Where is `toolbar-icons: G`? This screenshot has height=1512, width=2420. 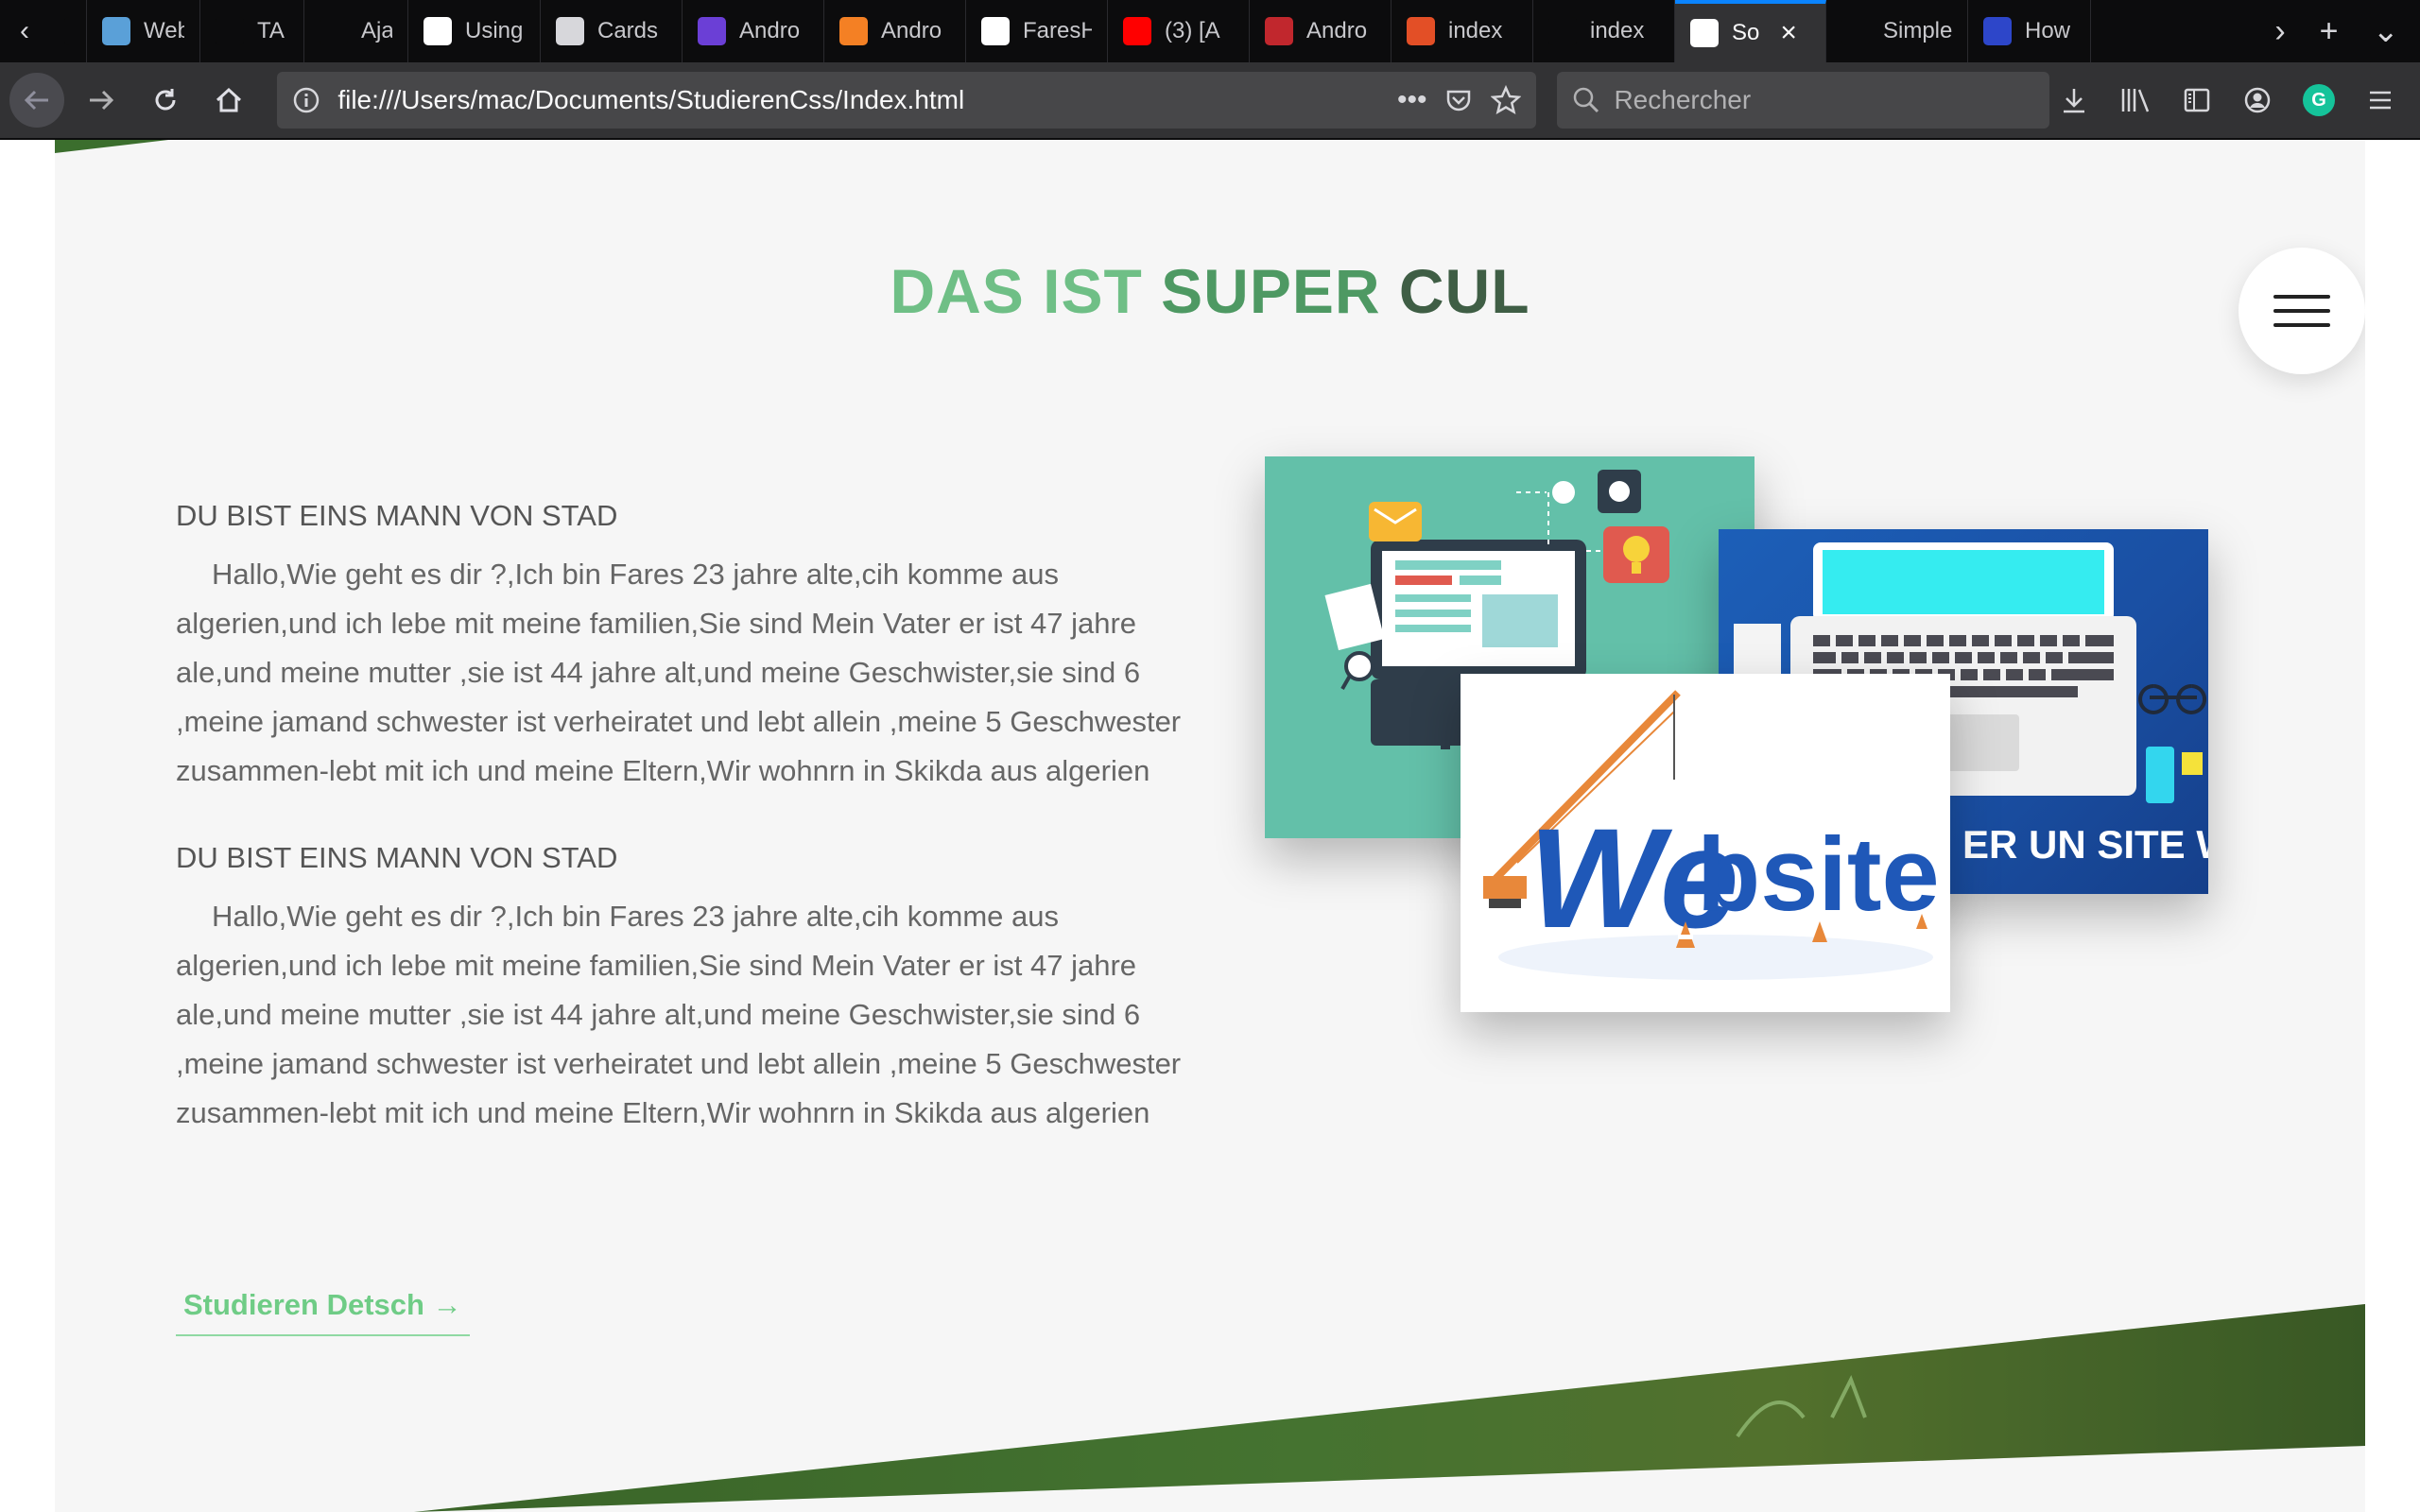
toolbar-icons: G is located at coordinates (2235, 100).